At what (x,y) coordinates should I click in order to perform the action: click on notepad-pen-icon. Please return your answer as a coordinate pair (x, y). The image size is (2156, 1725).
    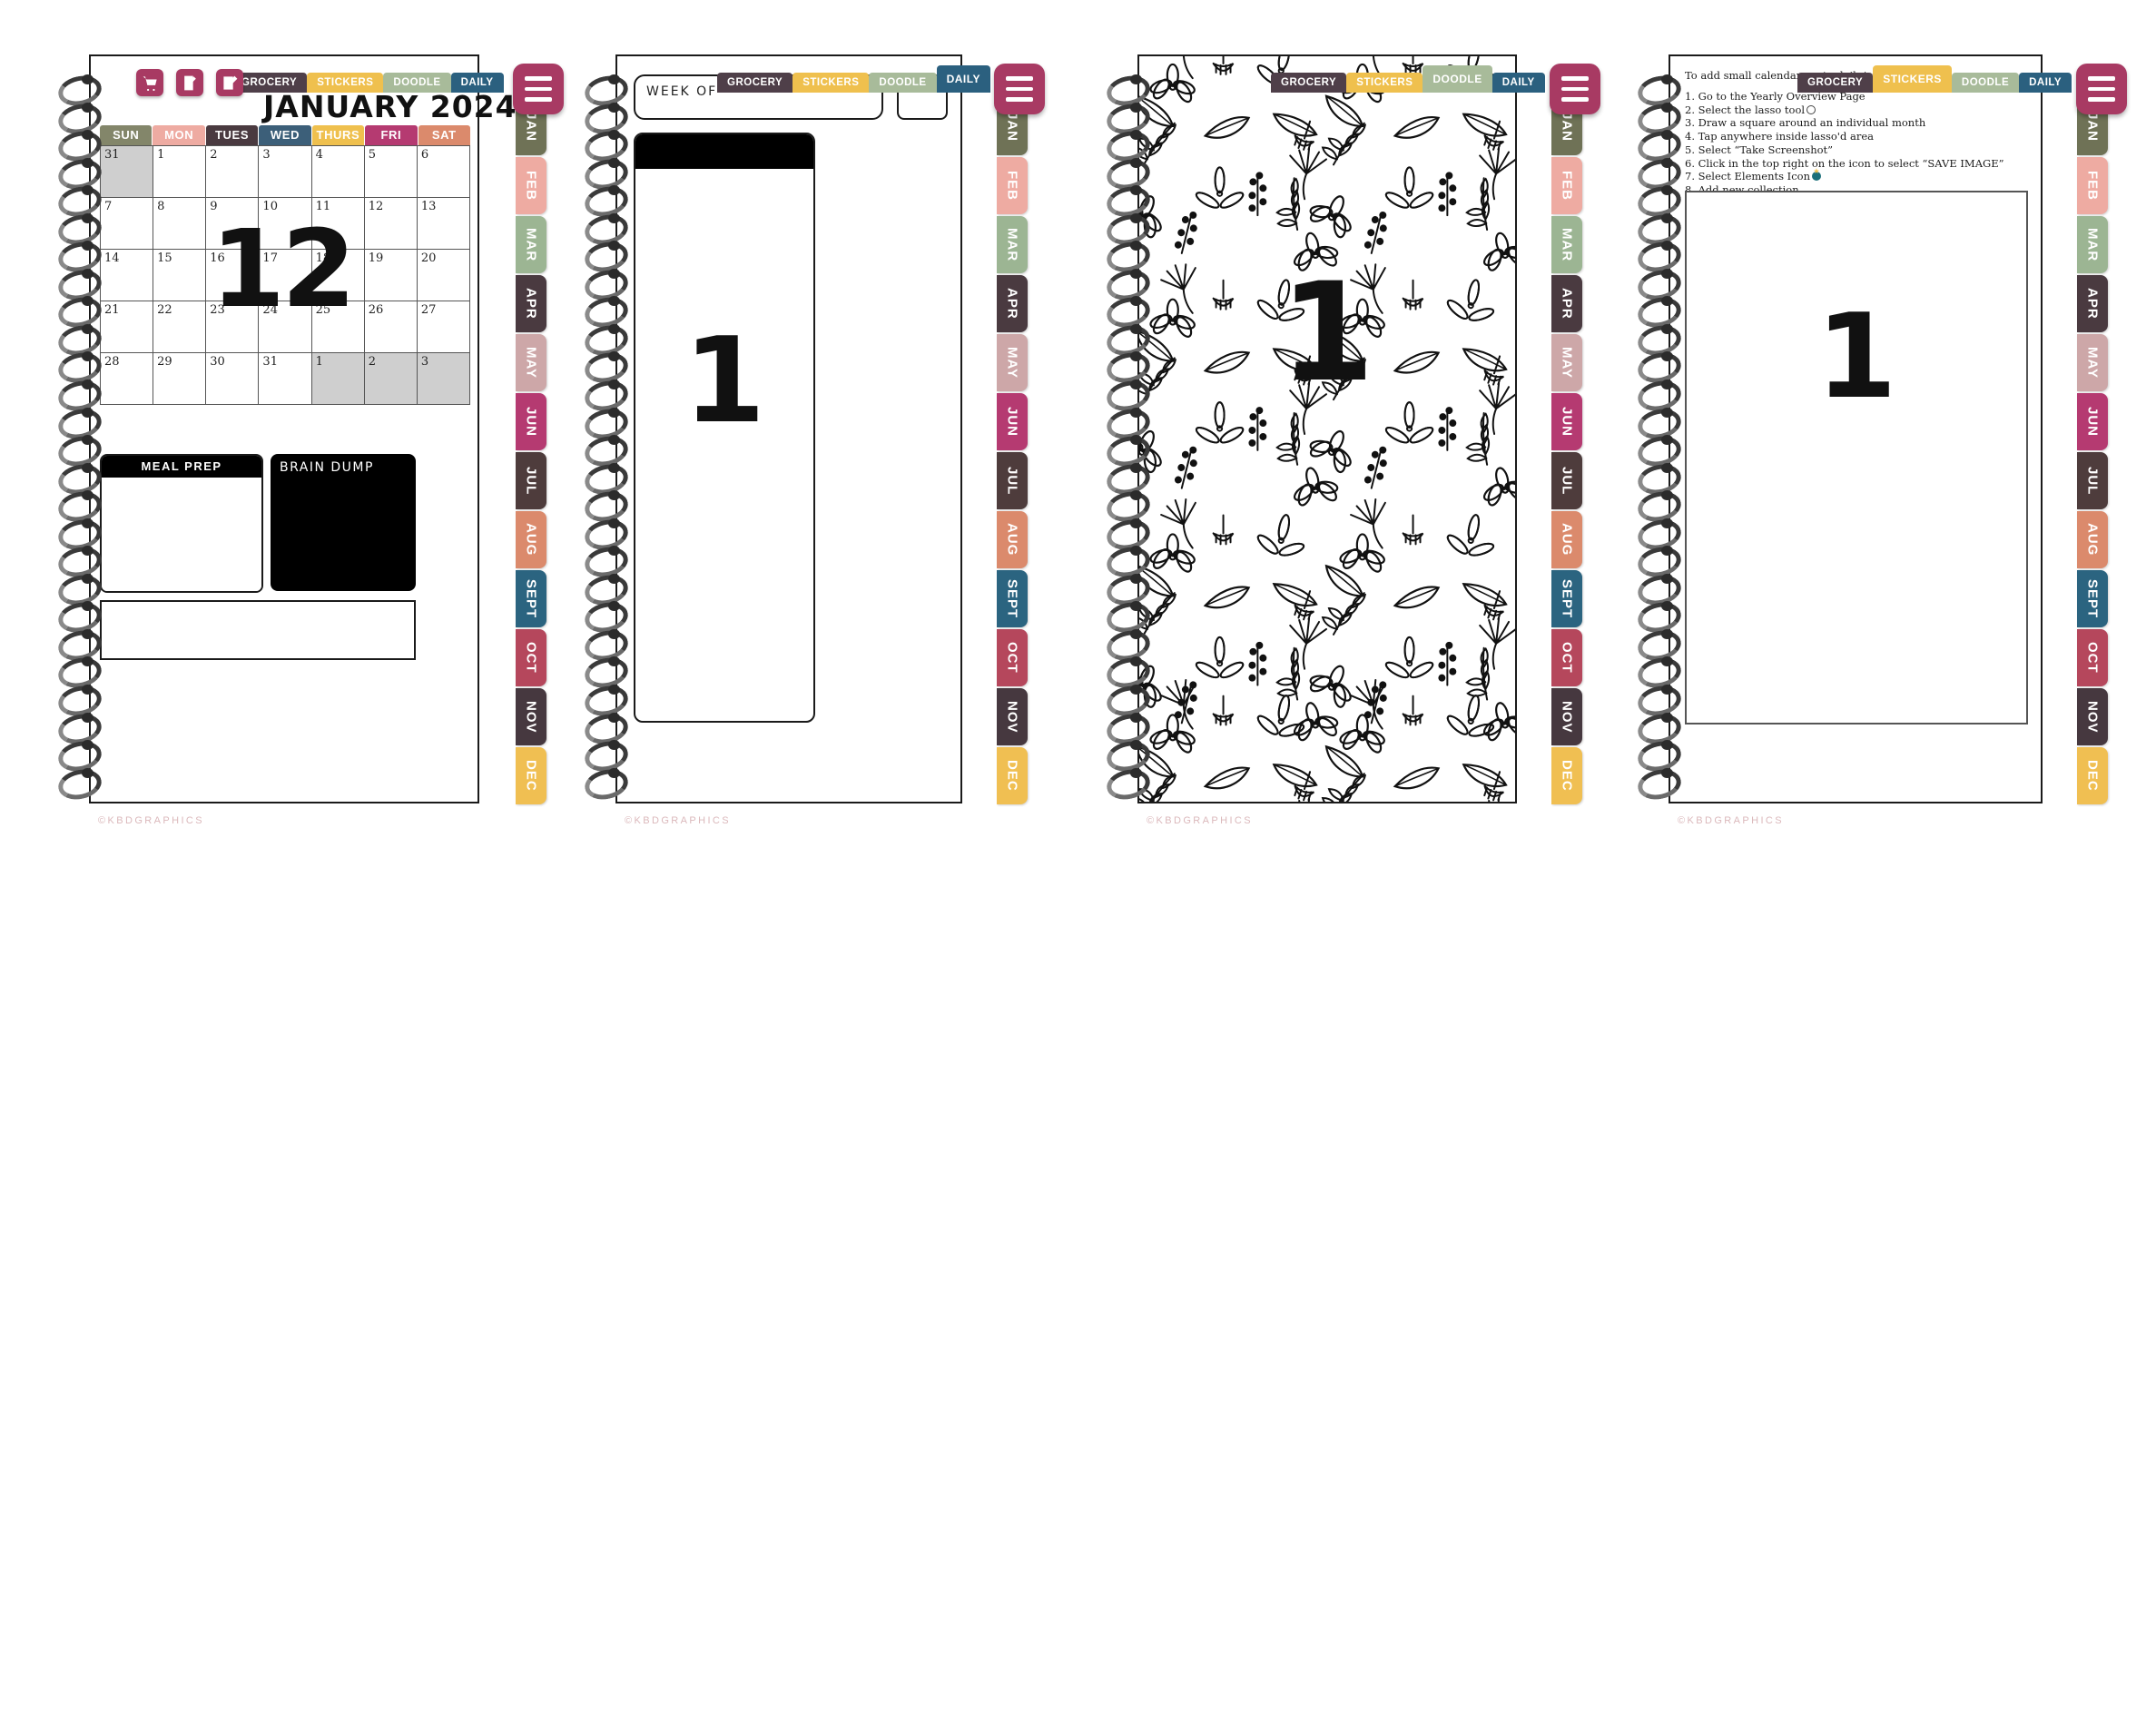
    Looking at the image, I should click on (189, 83).